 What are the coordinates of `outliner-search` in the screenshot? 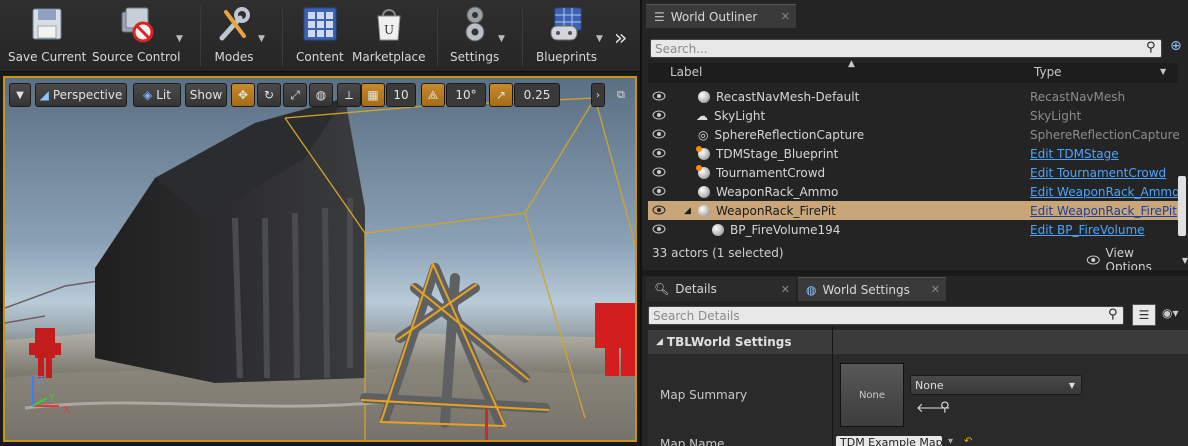 It's located at (906, 48).